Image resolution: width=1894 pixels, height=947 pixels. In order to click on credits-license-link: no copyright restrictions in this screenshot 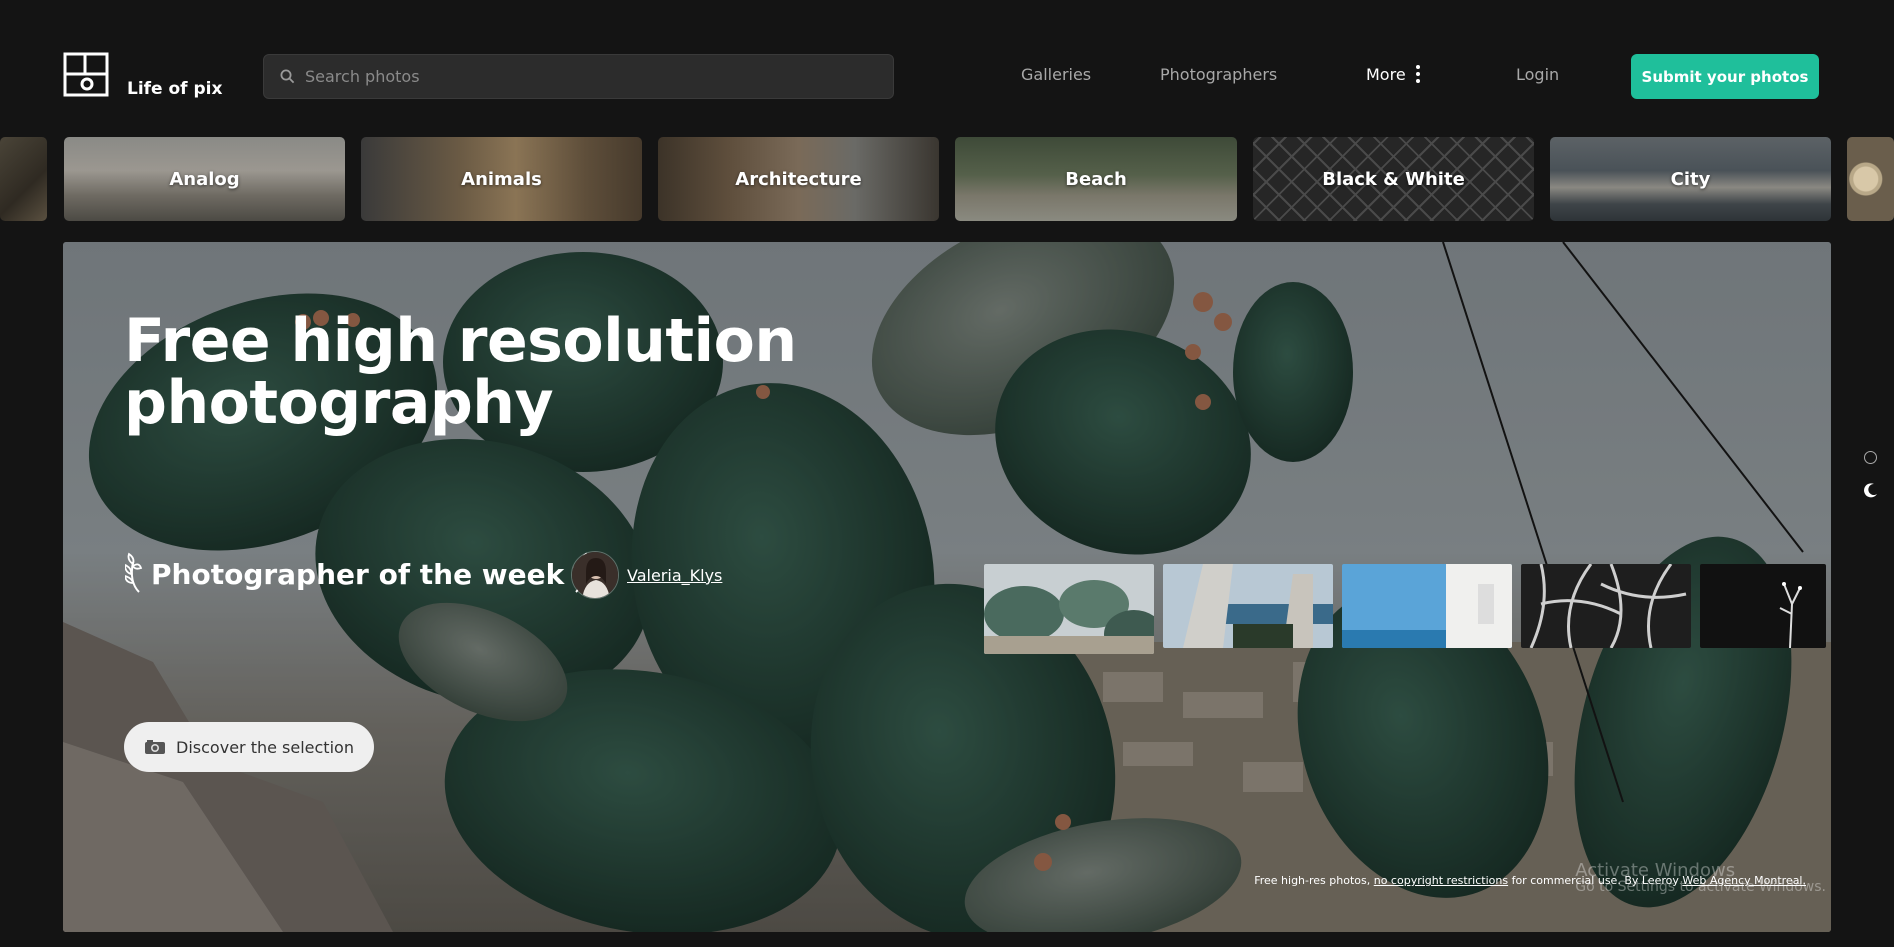, I will do `click(1441, 880)`.